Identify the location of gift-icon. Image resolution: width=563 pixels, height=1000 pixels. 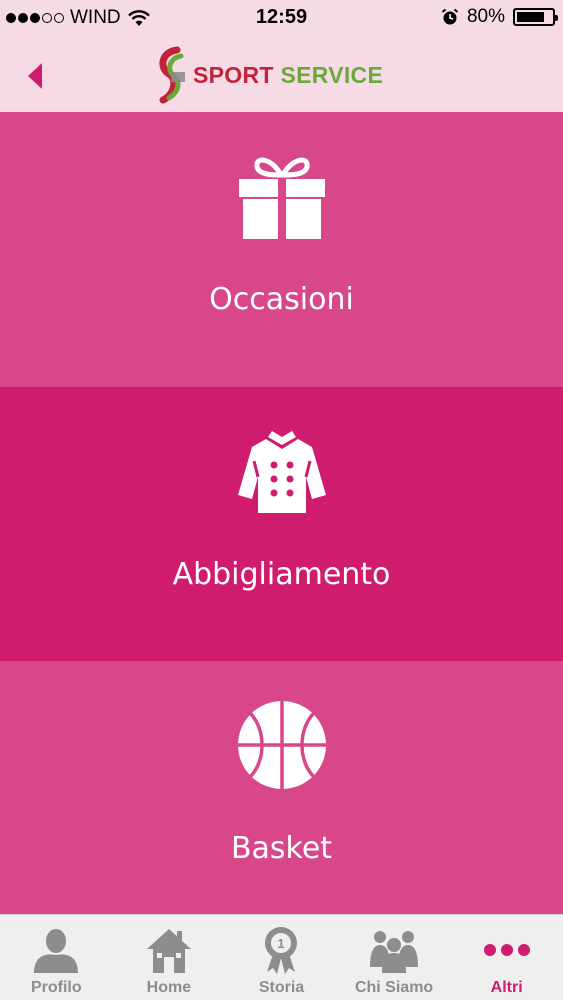
(281, 198).